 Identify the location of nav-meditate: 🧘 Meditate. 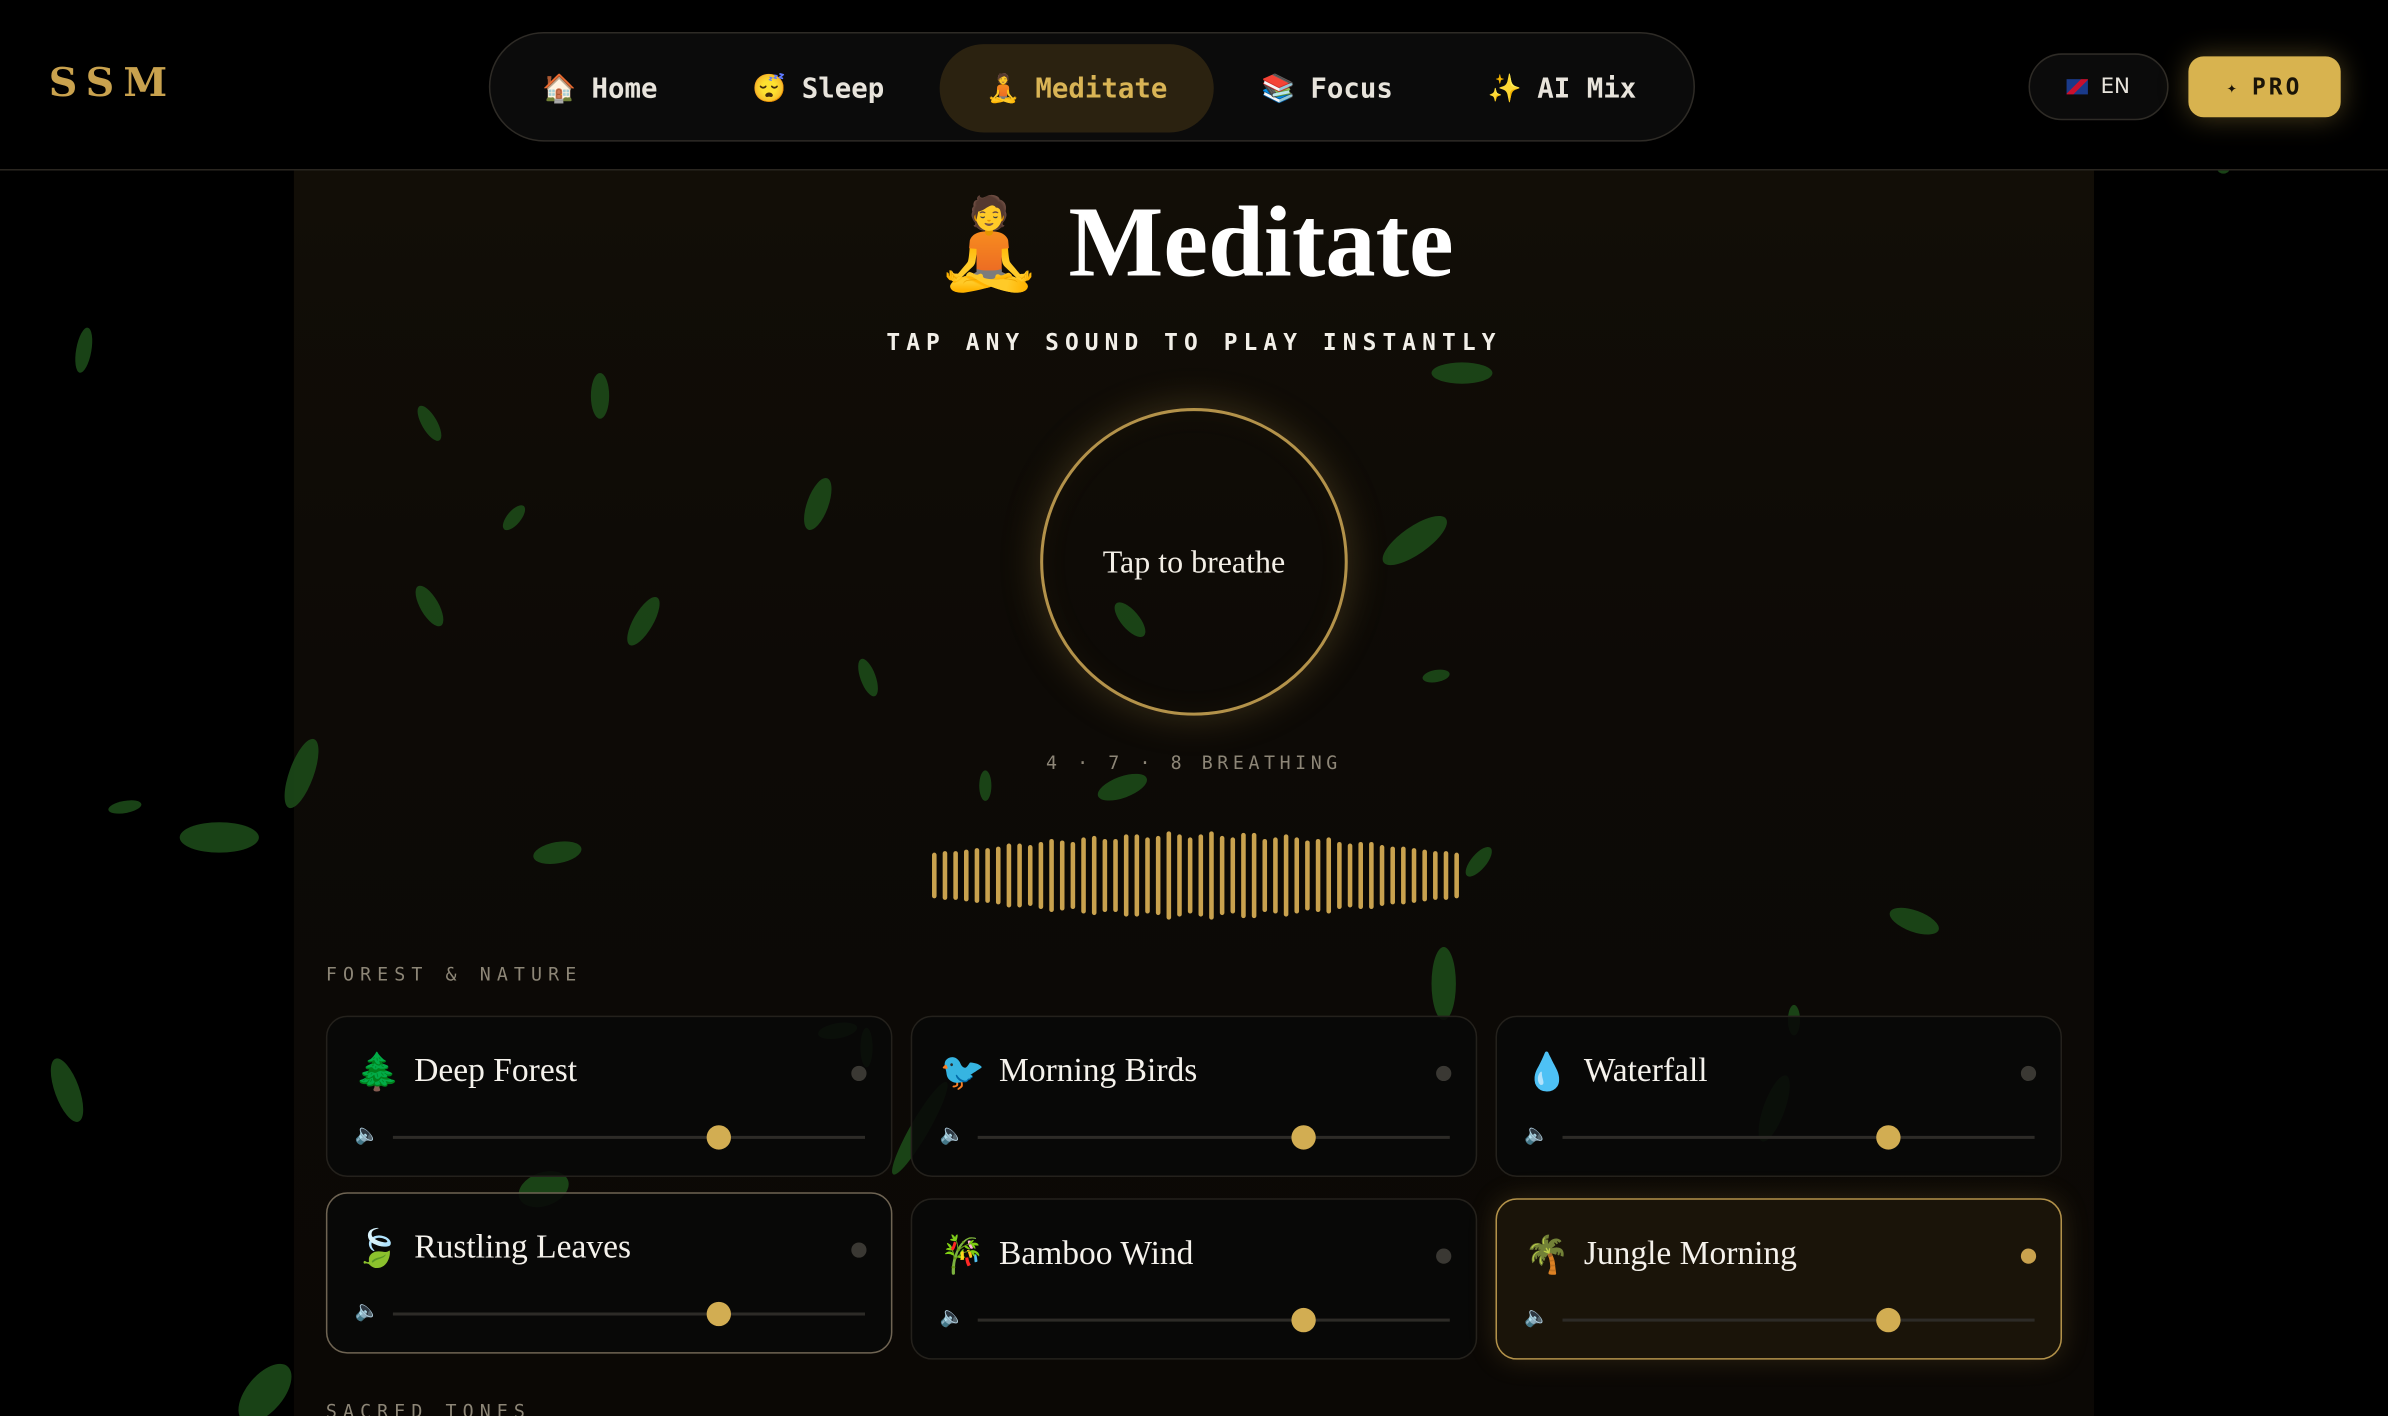
(1076, 88).